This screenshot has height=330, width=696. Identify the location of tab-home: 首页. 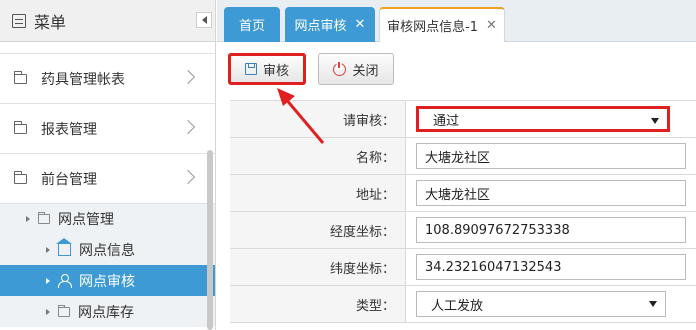
(252, 24).